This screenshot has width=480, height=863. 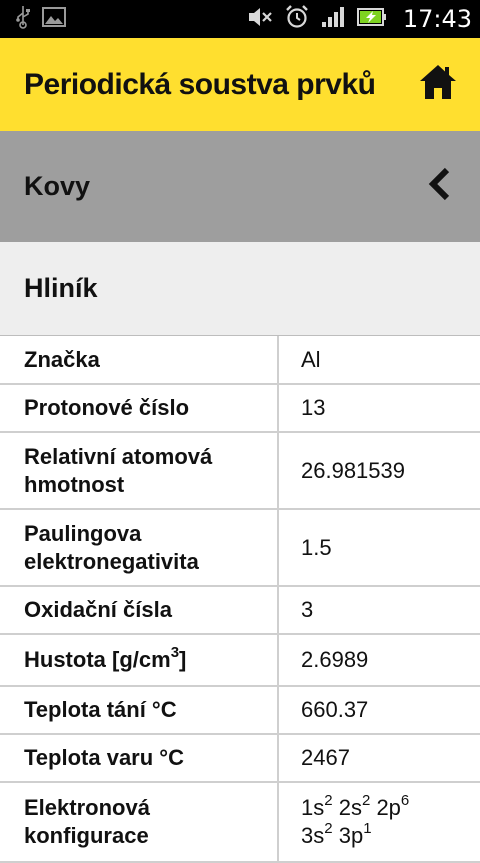 I want to click on element-header: Hliník, so click(x=240, y=289).